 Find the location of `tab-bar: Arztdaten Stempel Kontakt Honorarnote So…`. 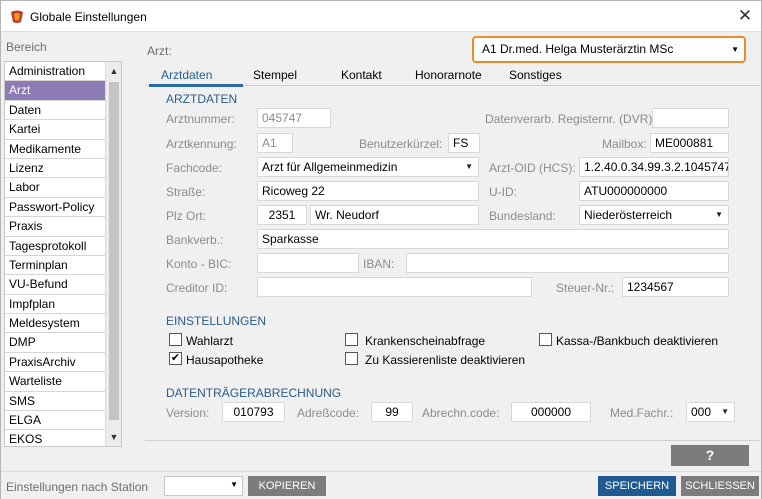

tab-bar: Arztdaten Stempel Kontakt Honorarnote So… is located at coordinates (452, 76).